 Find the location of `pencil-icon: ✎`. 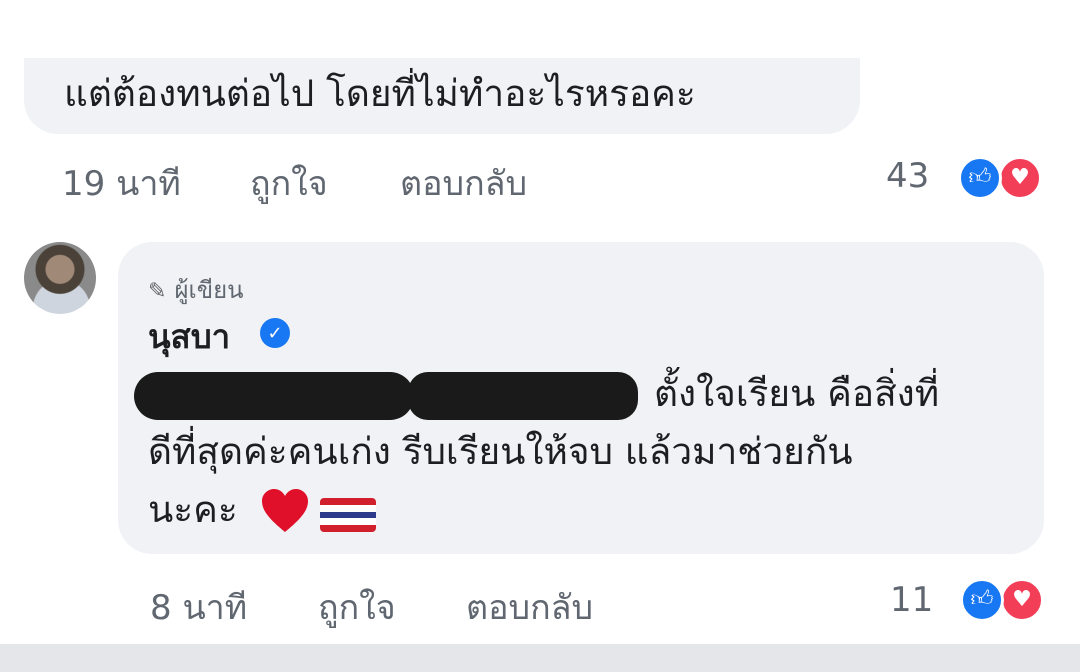

pencil-icon: ✎ is located at coordinates (157, 291).